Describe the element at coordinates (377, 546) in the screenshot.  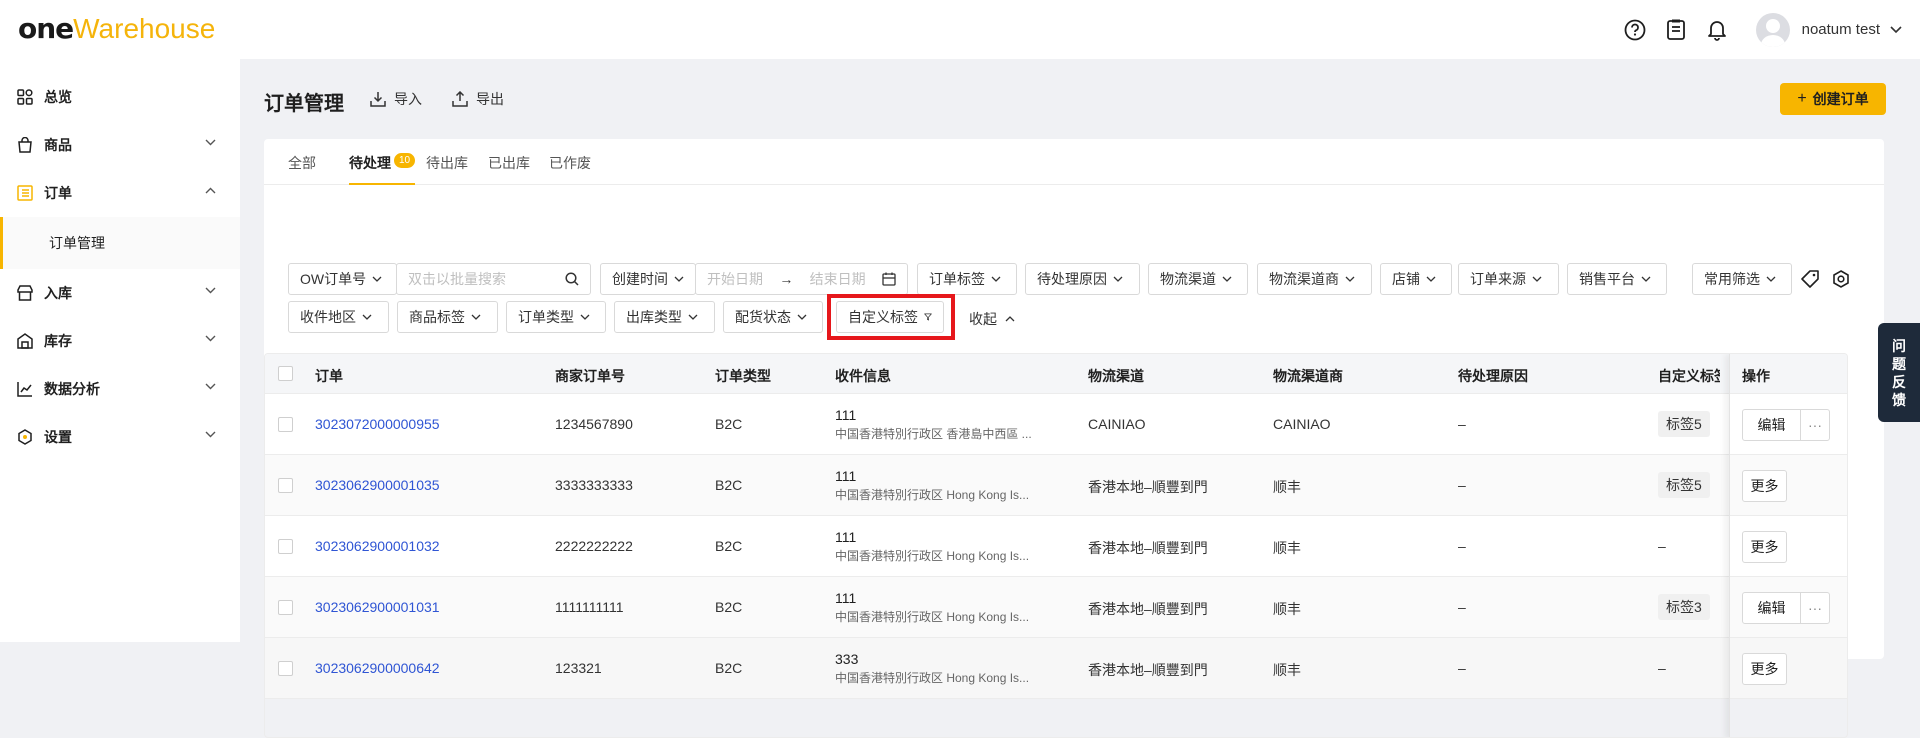
I see `order-link: 3023062900001032` at that location.